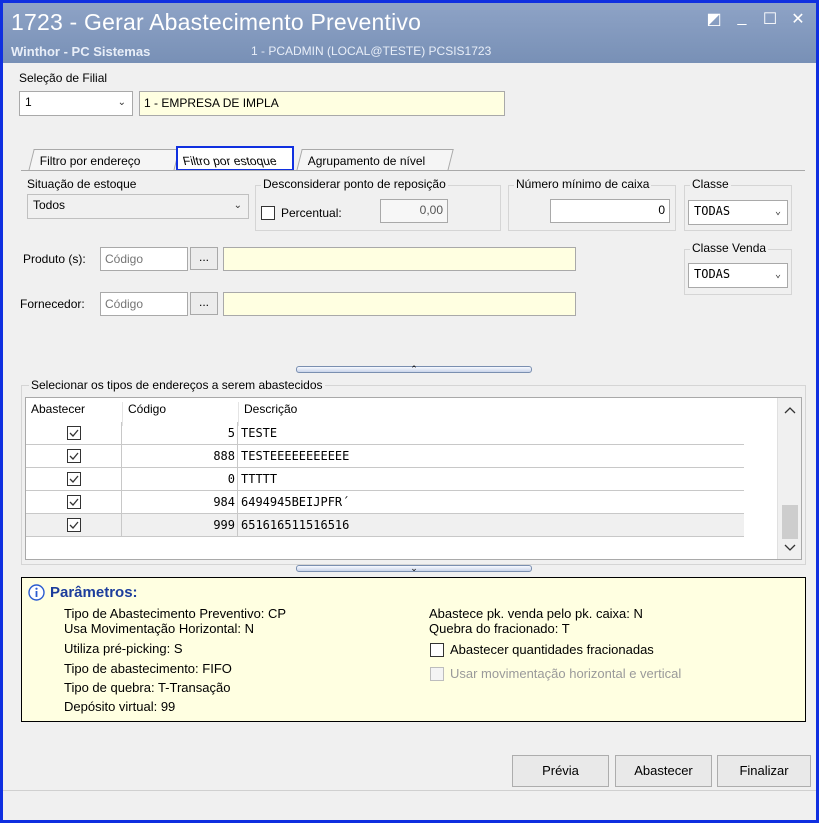 Image resolution: width=819 pixels, height=823 pixels. Describe the element at coordinates (144, 304) in the screenshot. I see `fornecedor-codigo-input` at that location.